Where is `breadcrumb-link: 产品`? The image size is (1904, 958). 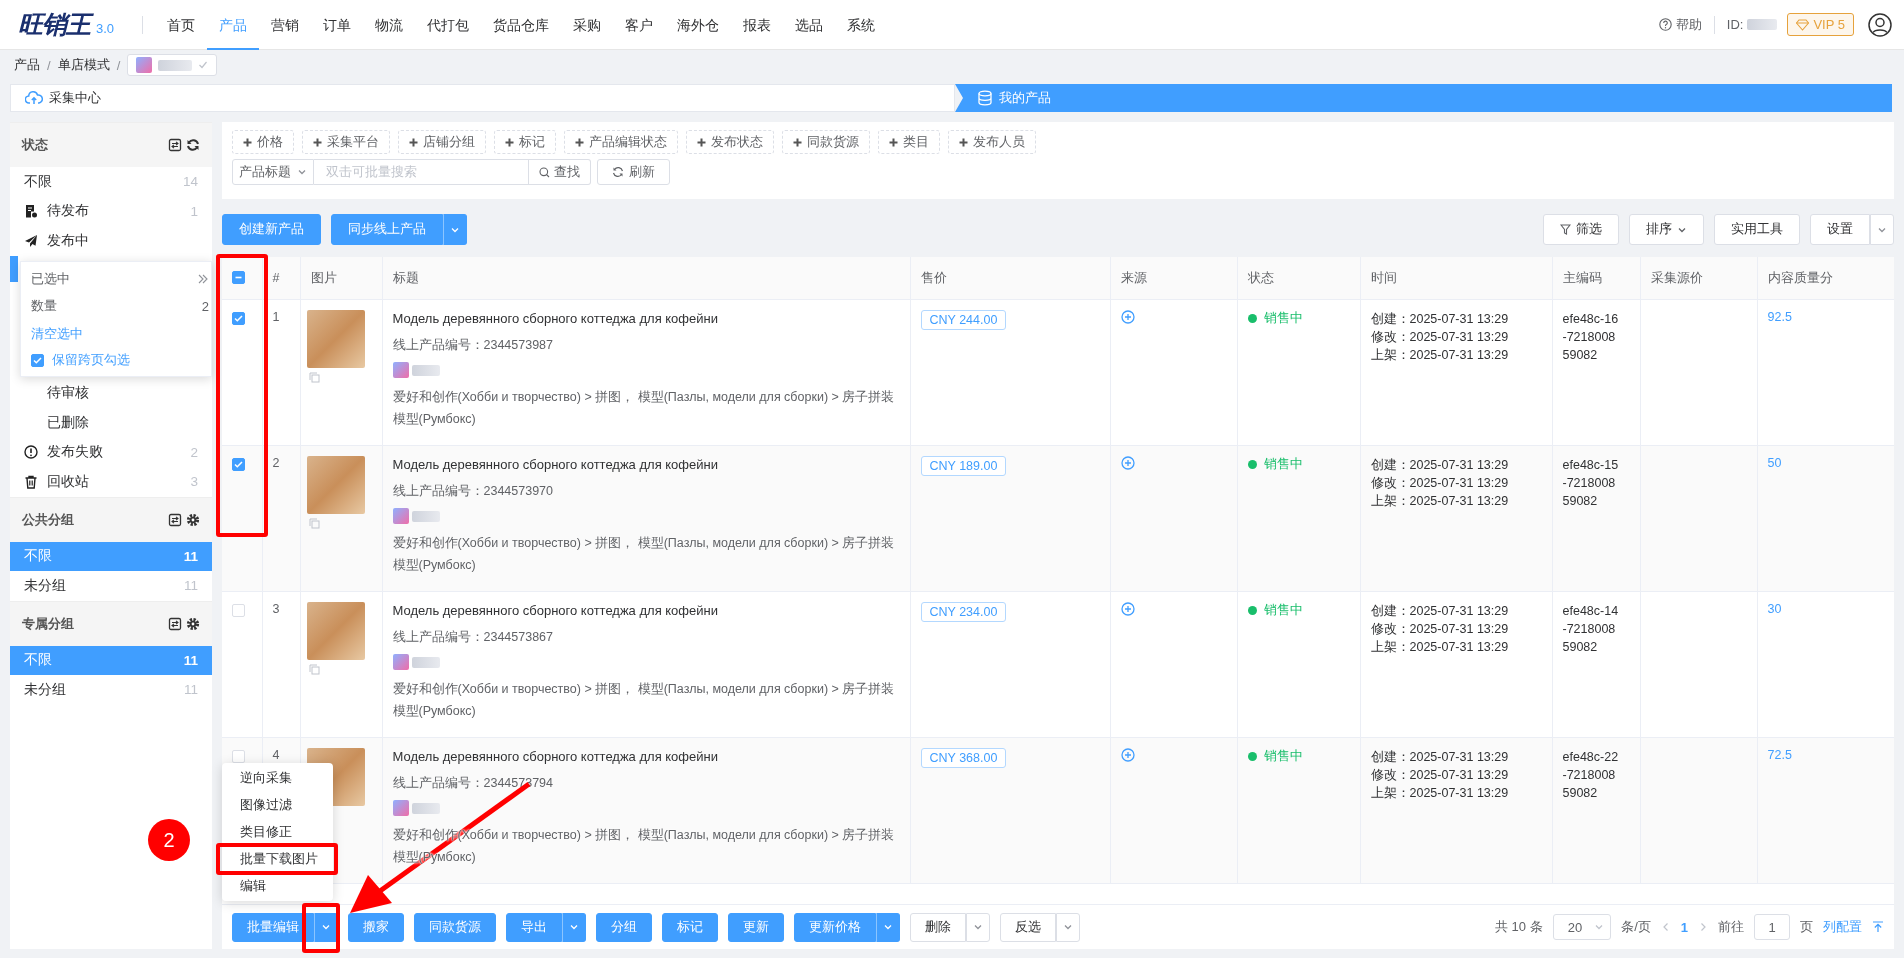 breadcrumb-link: 产品 is located at coordinates (27, 65).